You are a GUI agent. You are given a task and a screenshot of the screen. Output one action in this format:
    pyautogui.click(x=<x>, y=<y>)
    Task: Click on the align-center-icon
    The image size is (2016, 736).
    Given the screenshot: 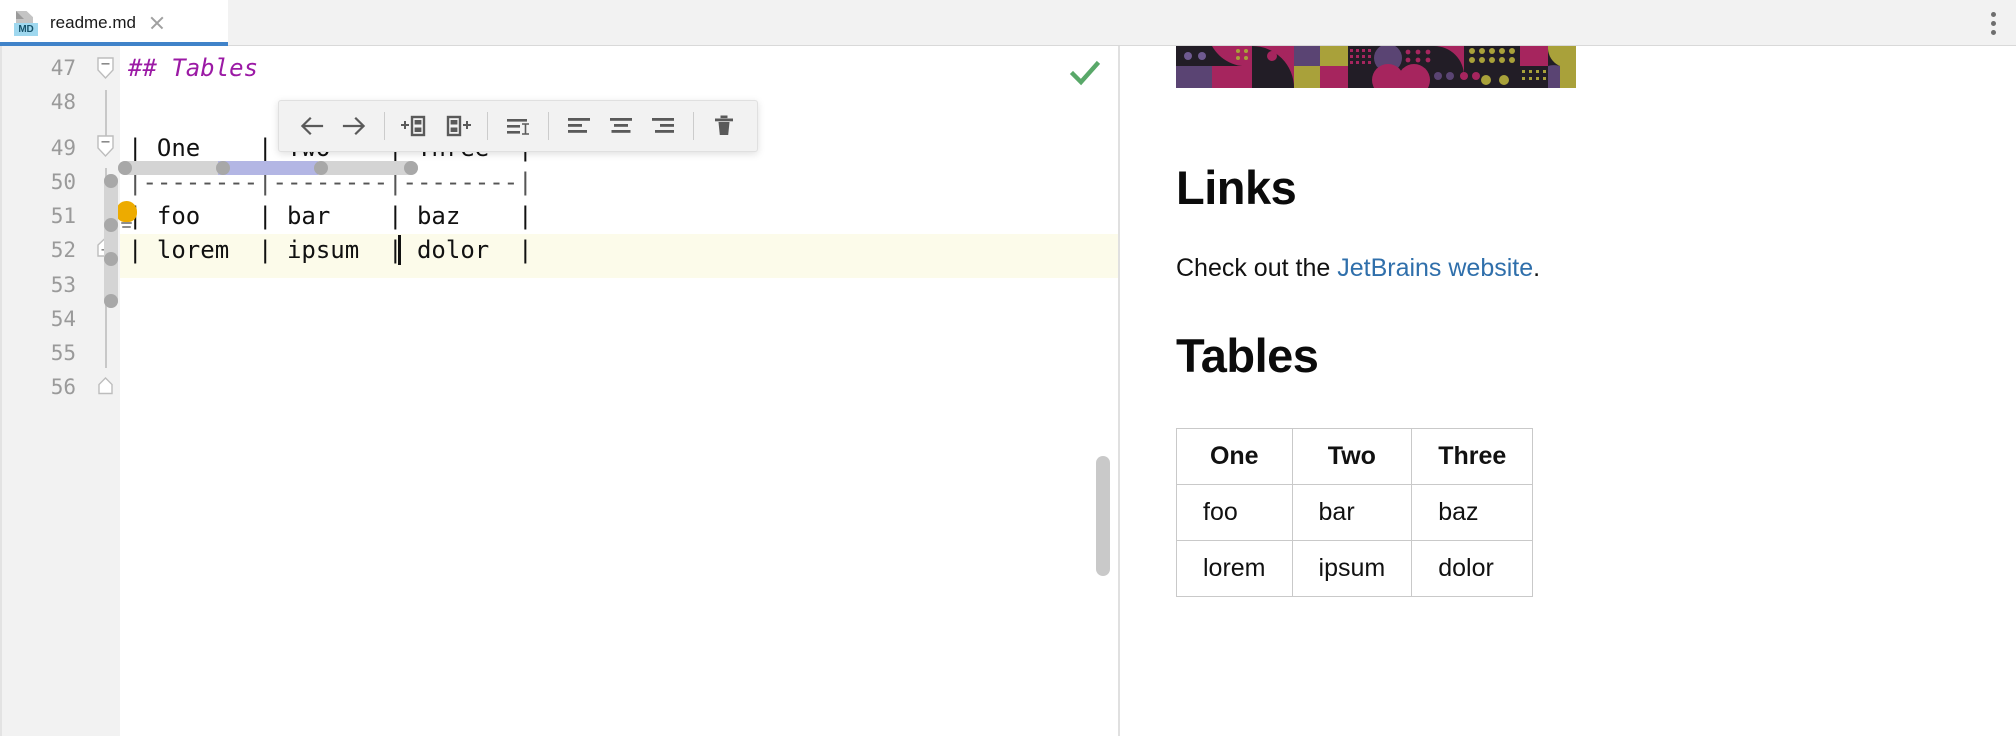 What is the action you would take?
    pyautogui.click(x=621, y=126)
    